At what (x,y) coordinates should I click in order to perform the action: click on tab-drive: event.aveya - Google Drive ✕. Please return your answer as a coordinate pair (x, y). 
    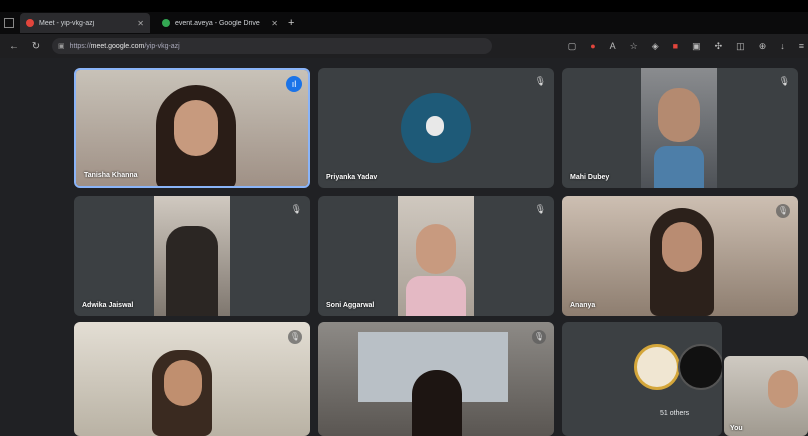
    Looking at the image, I should click on (220, 23).